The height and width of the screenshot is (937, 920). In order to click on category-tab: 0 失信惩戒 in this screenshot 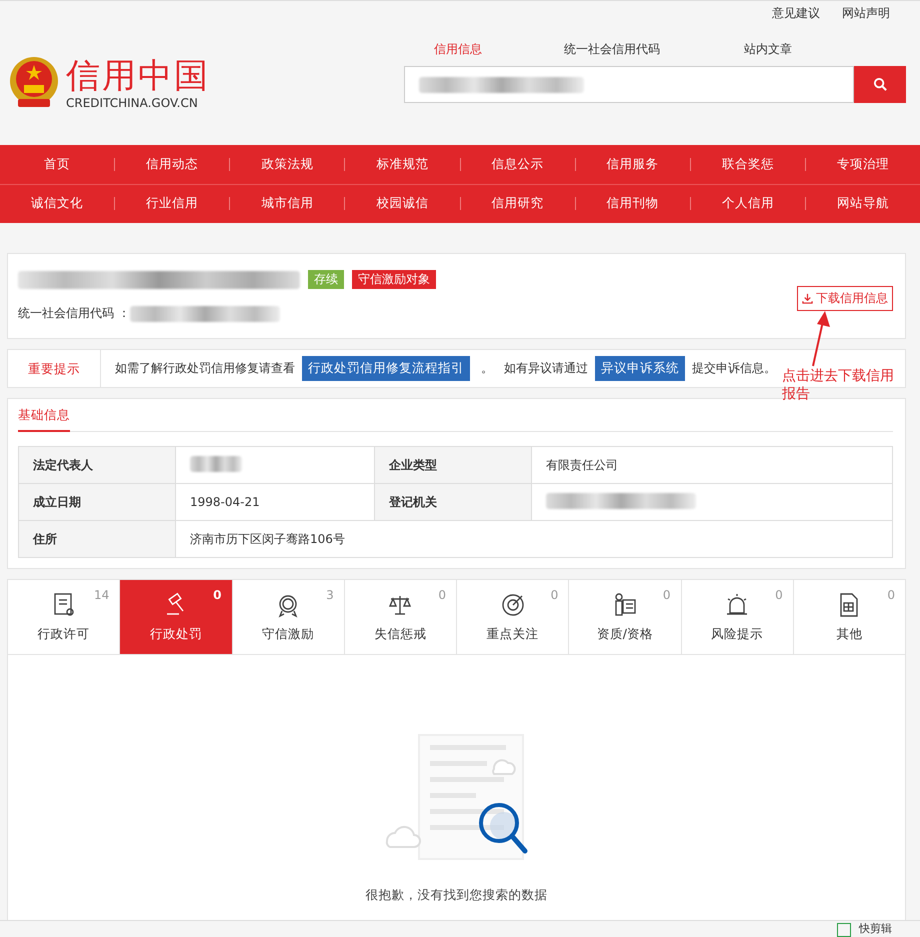, I will do `click(400, 617)`.